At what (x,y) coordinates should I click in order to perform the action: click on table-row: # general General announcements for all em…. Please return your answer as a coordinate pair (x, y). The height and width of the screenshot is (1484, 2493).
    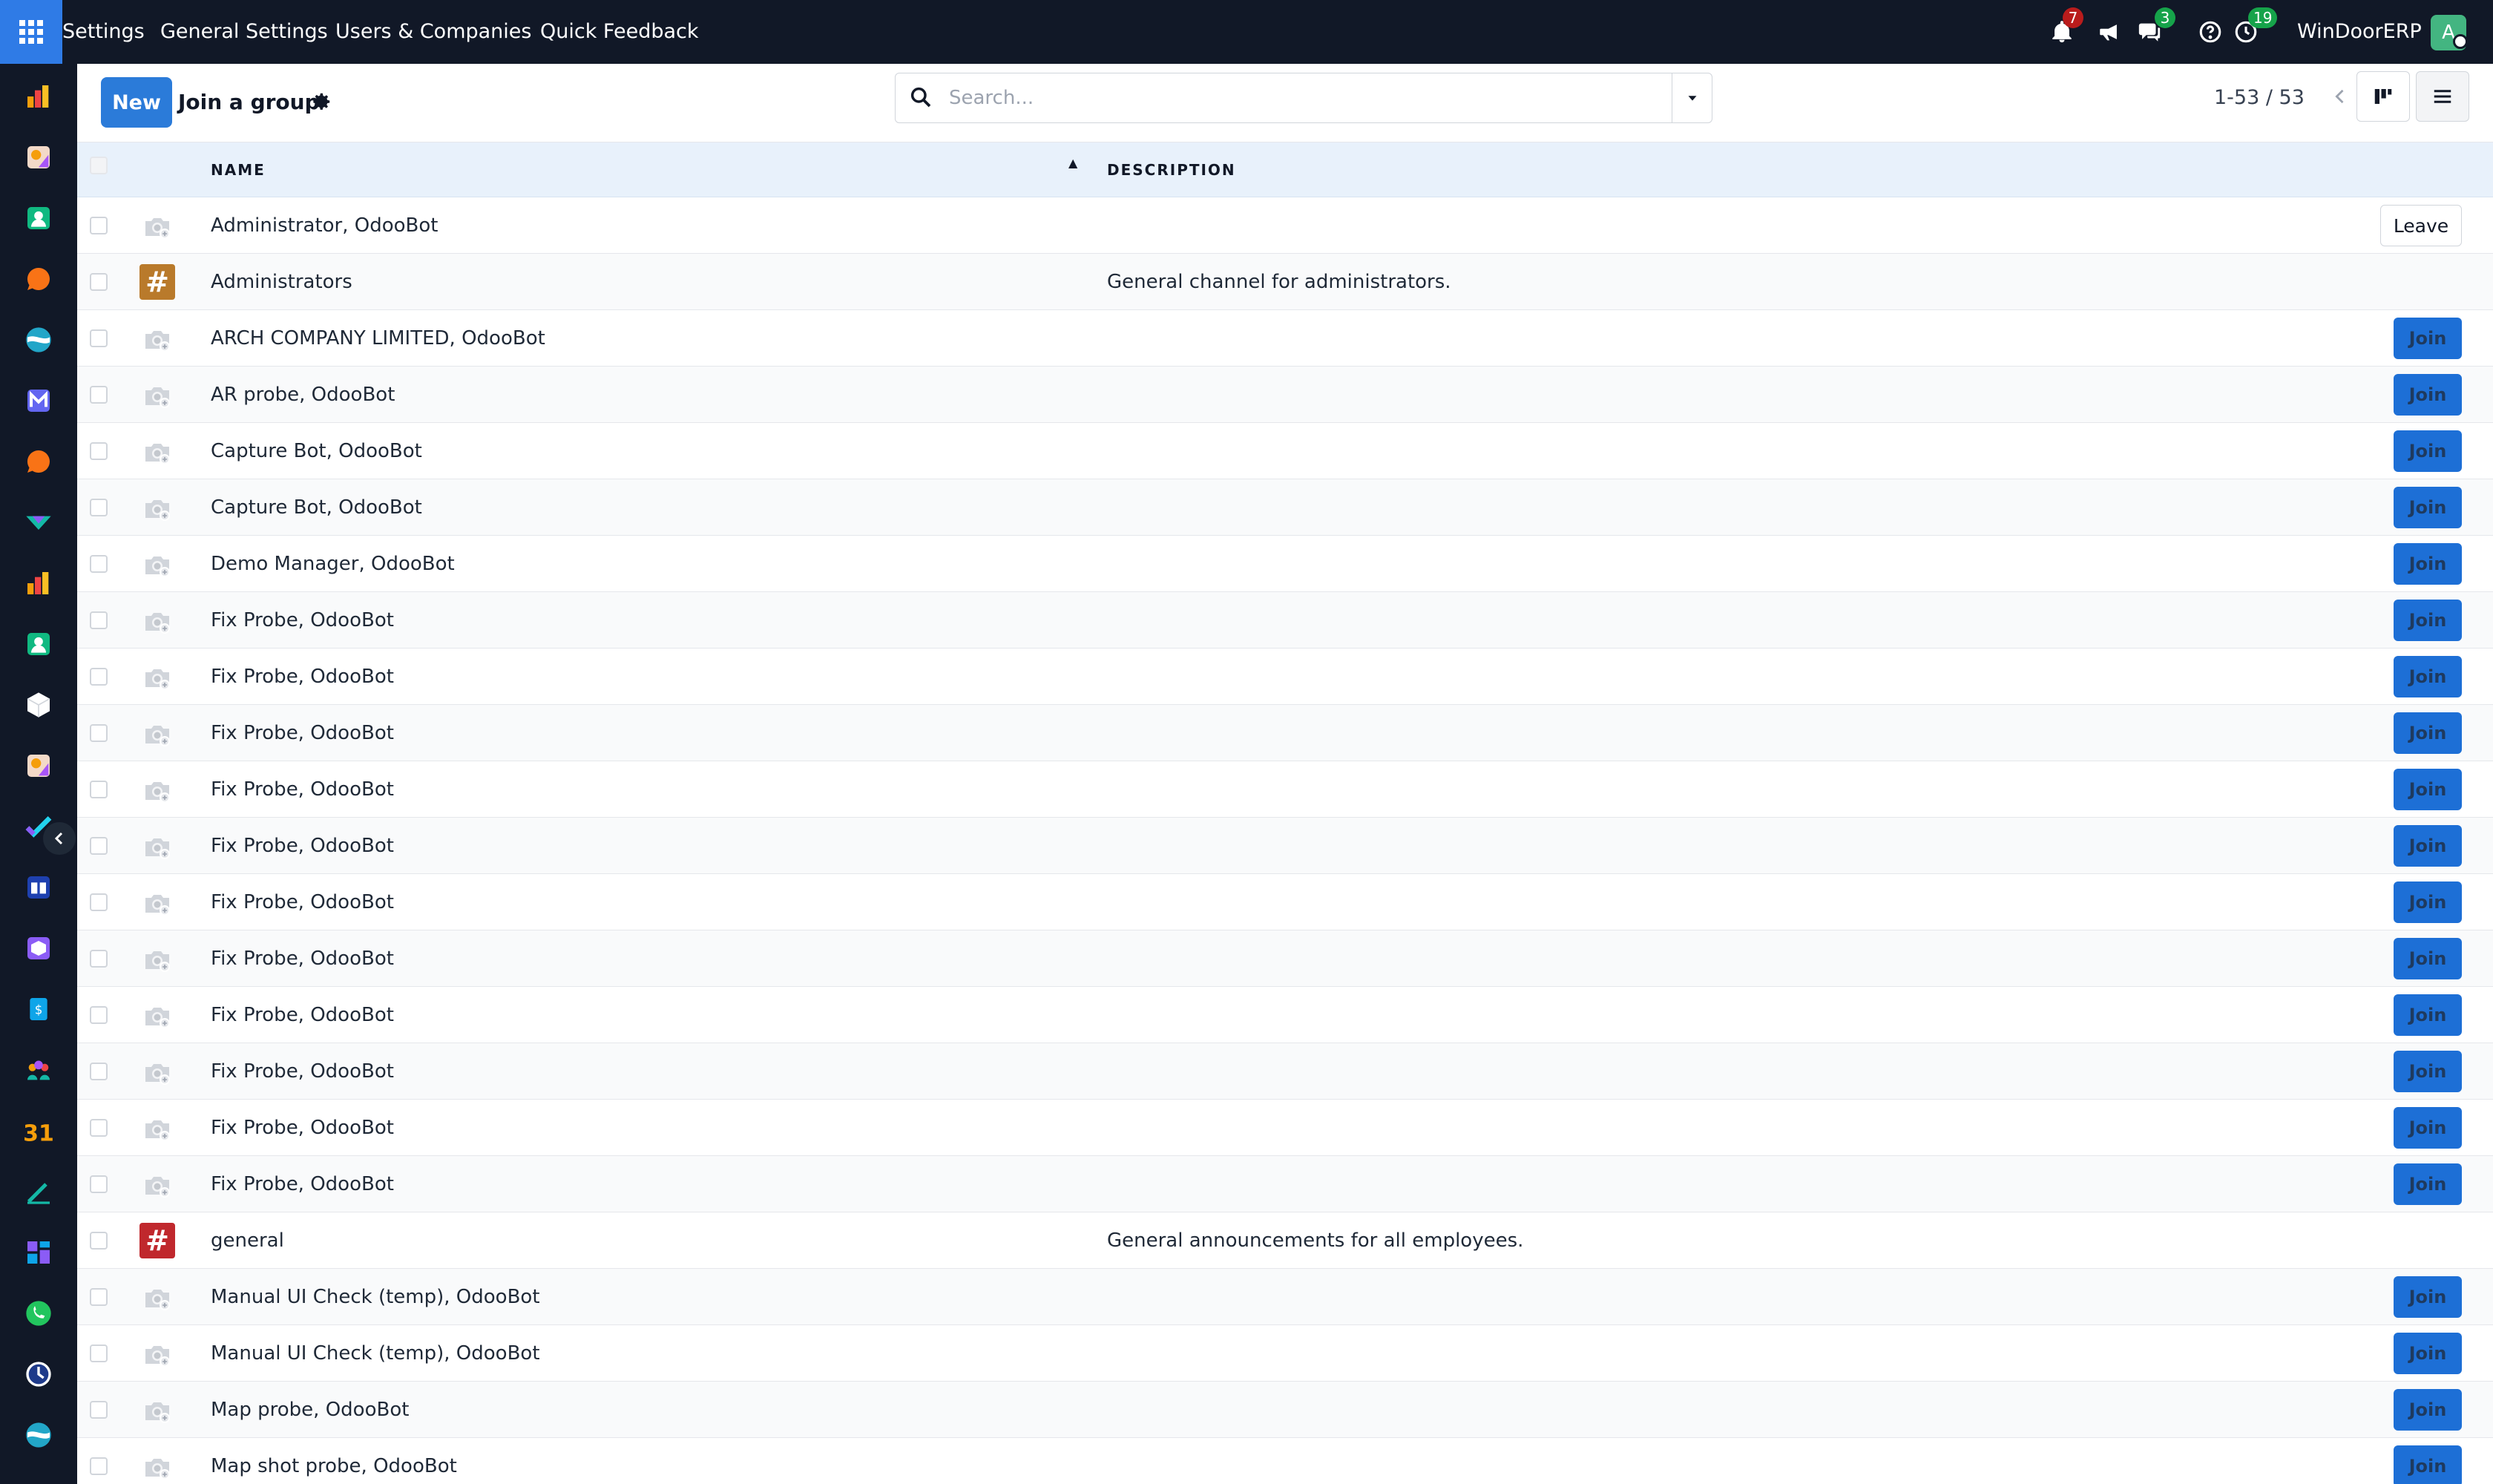
    Looking at the image, I should click on (1285, 1240).